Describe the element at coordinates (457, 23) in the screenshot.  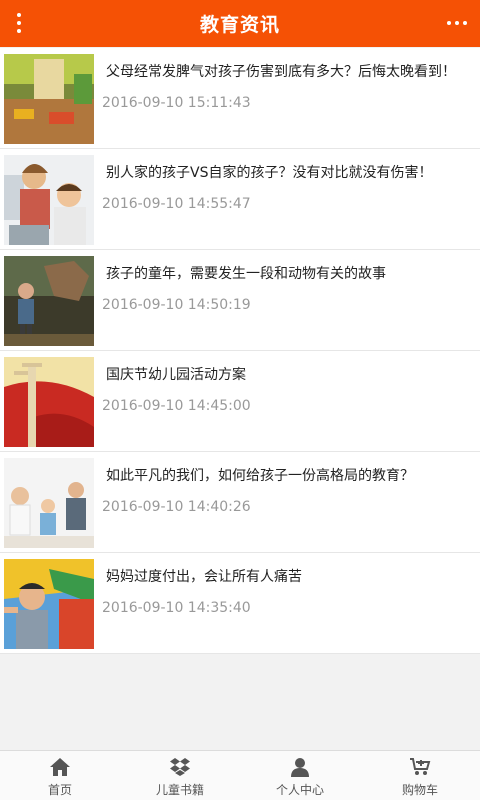
I see `horizontal-dots-icon` at that location.